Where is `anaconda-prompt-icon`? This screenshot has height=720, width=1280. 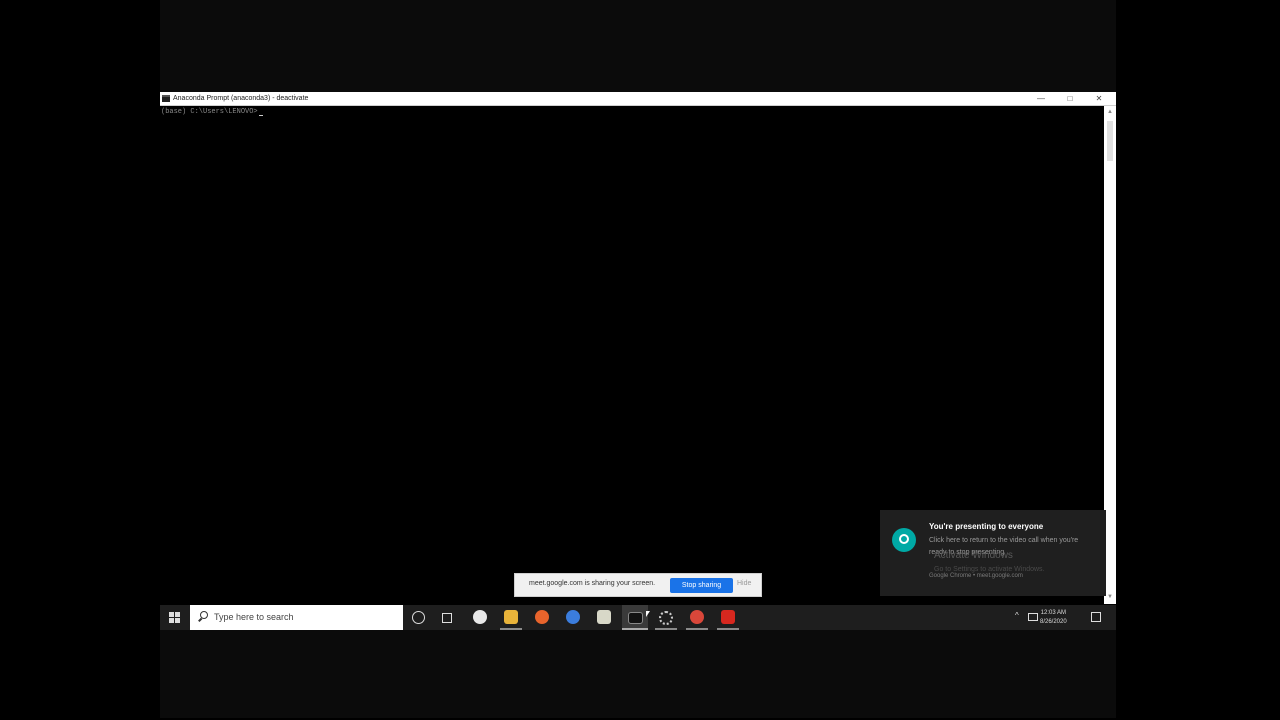 anaconda-prompt-icon is located at coordinates (635, 618).